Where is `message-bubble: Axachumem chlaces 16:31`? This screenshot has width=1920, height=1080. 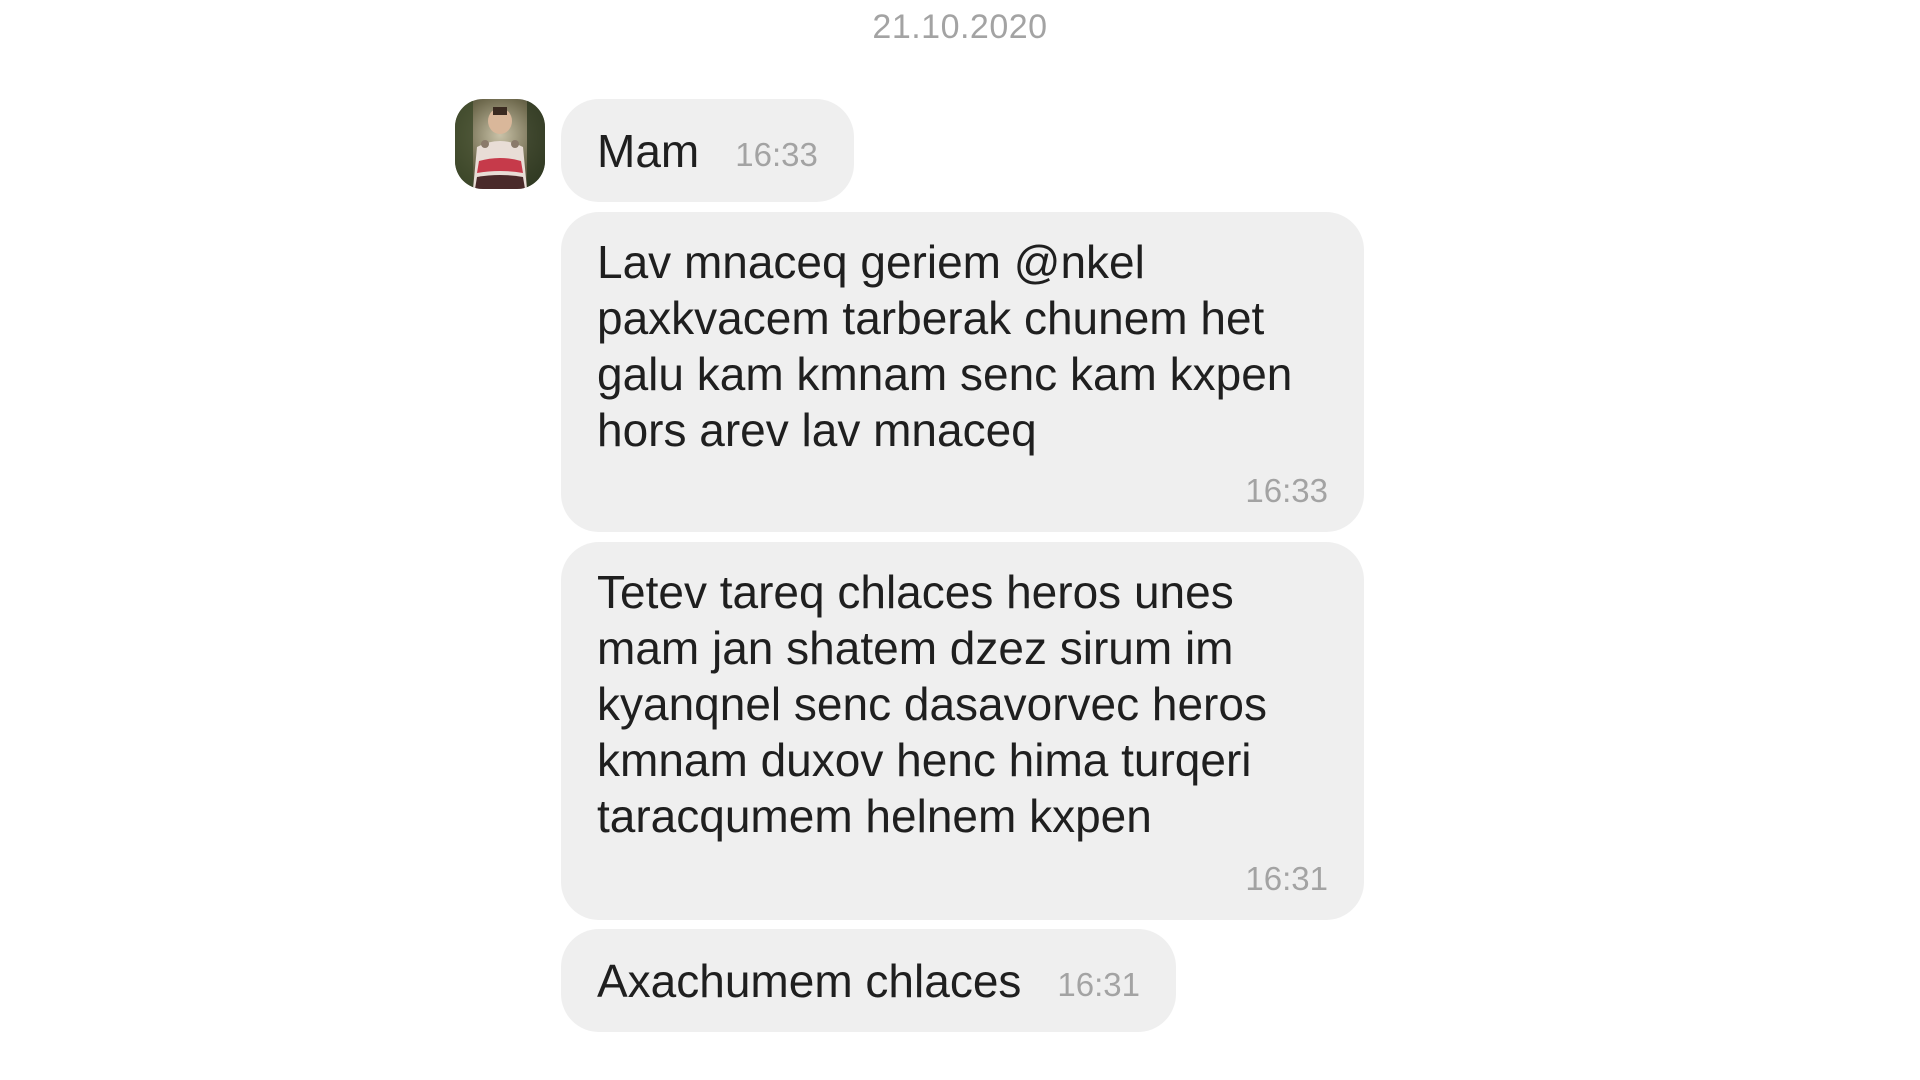
message-bubble: Axachumem chlaces 16:31 is located at coordinates (868, 980).